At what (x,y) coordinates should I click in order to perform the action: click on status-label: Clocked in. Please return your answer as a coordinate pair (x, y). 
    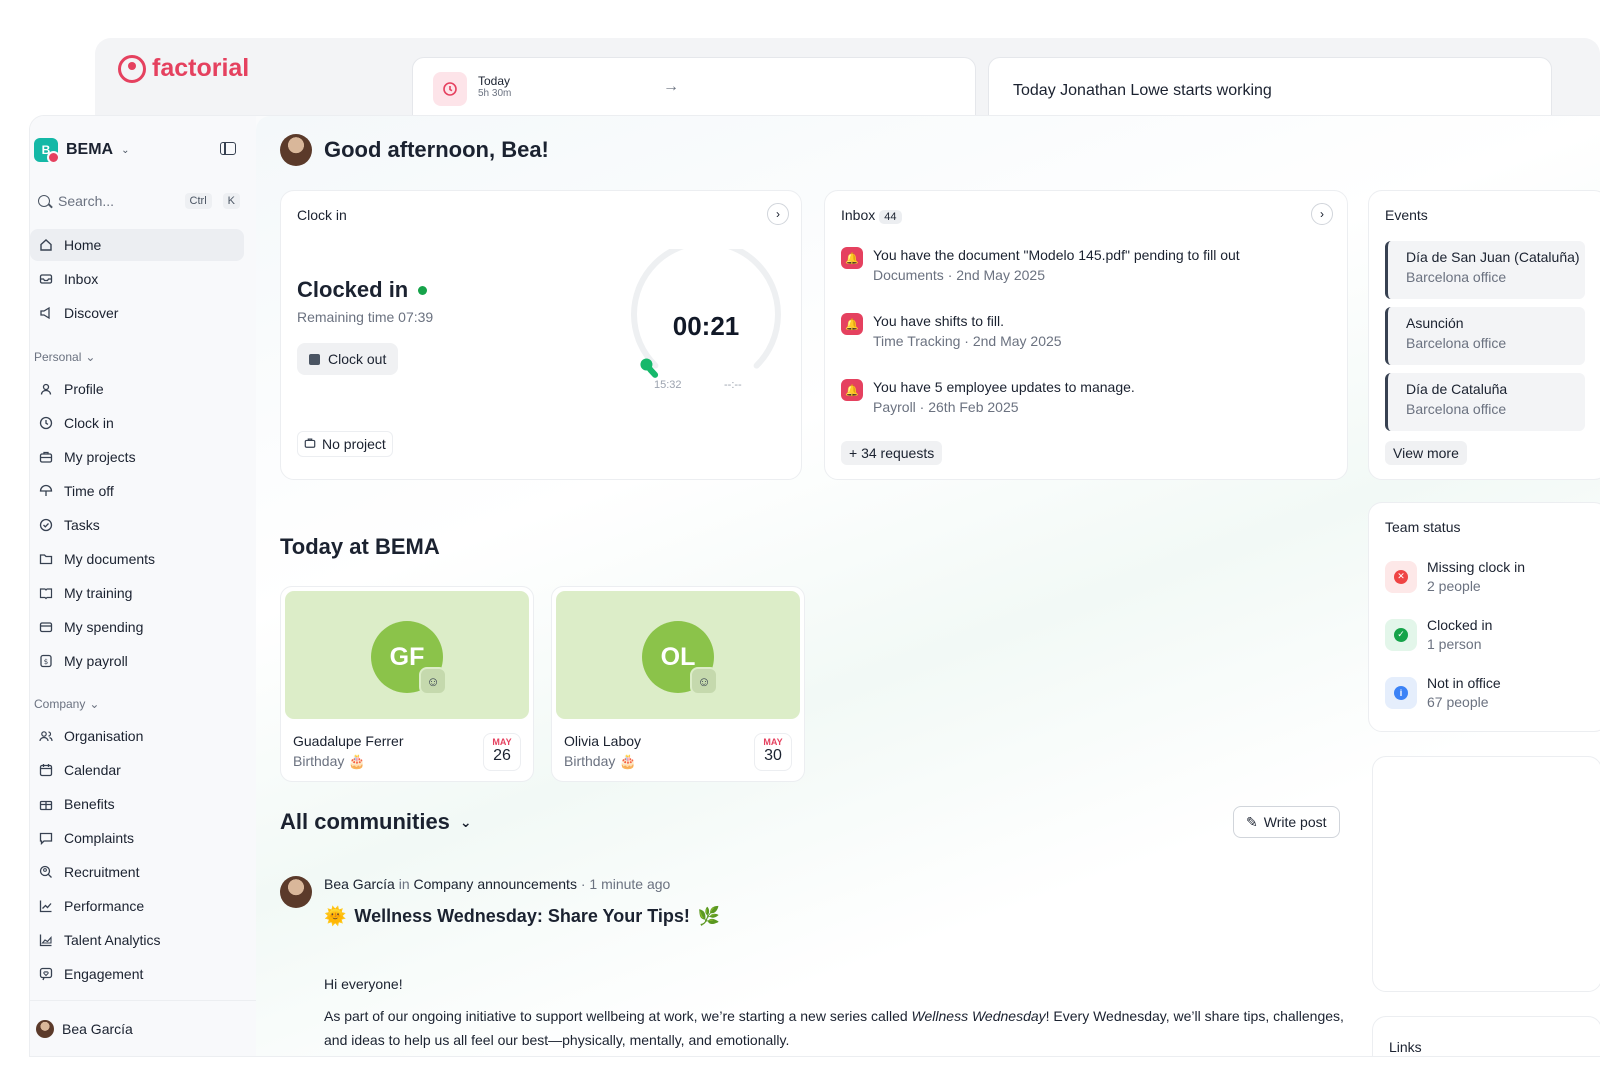
    Looking at the image, I should click on (1460, 625).